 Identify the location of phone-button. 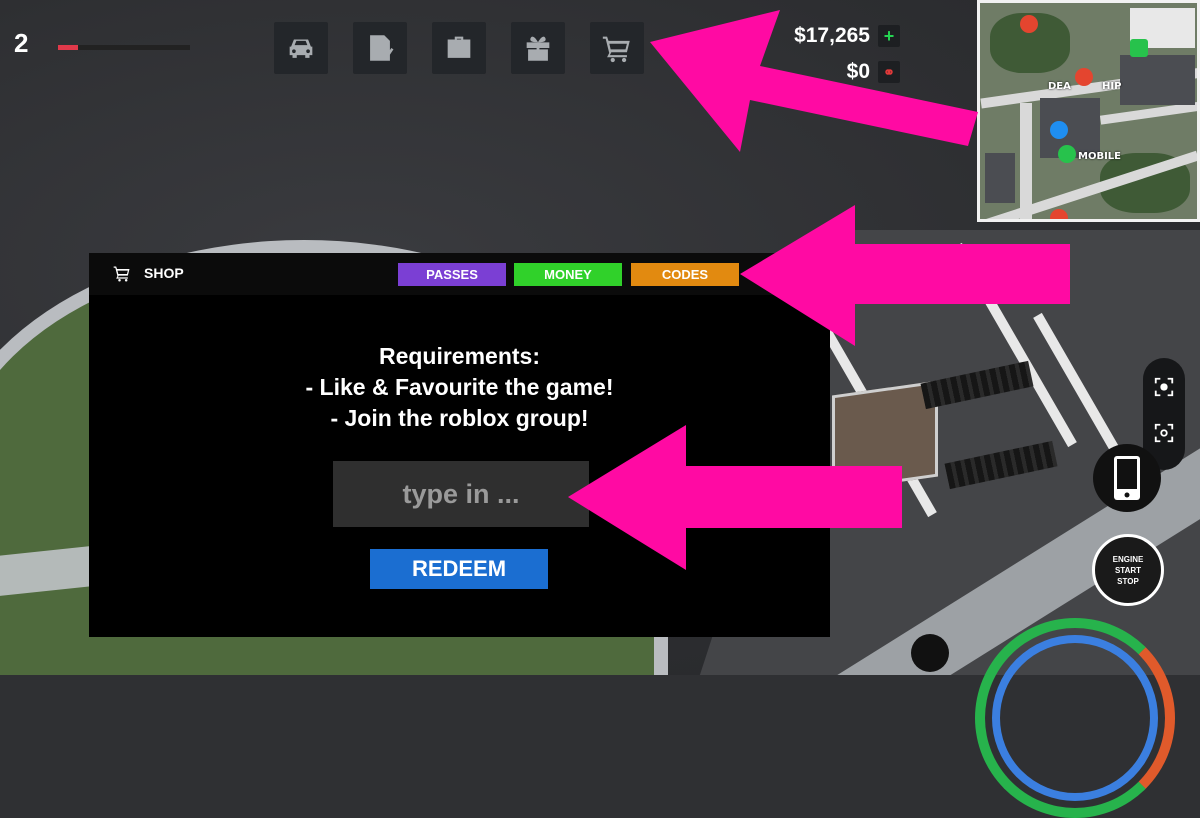
(1127, 478).